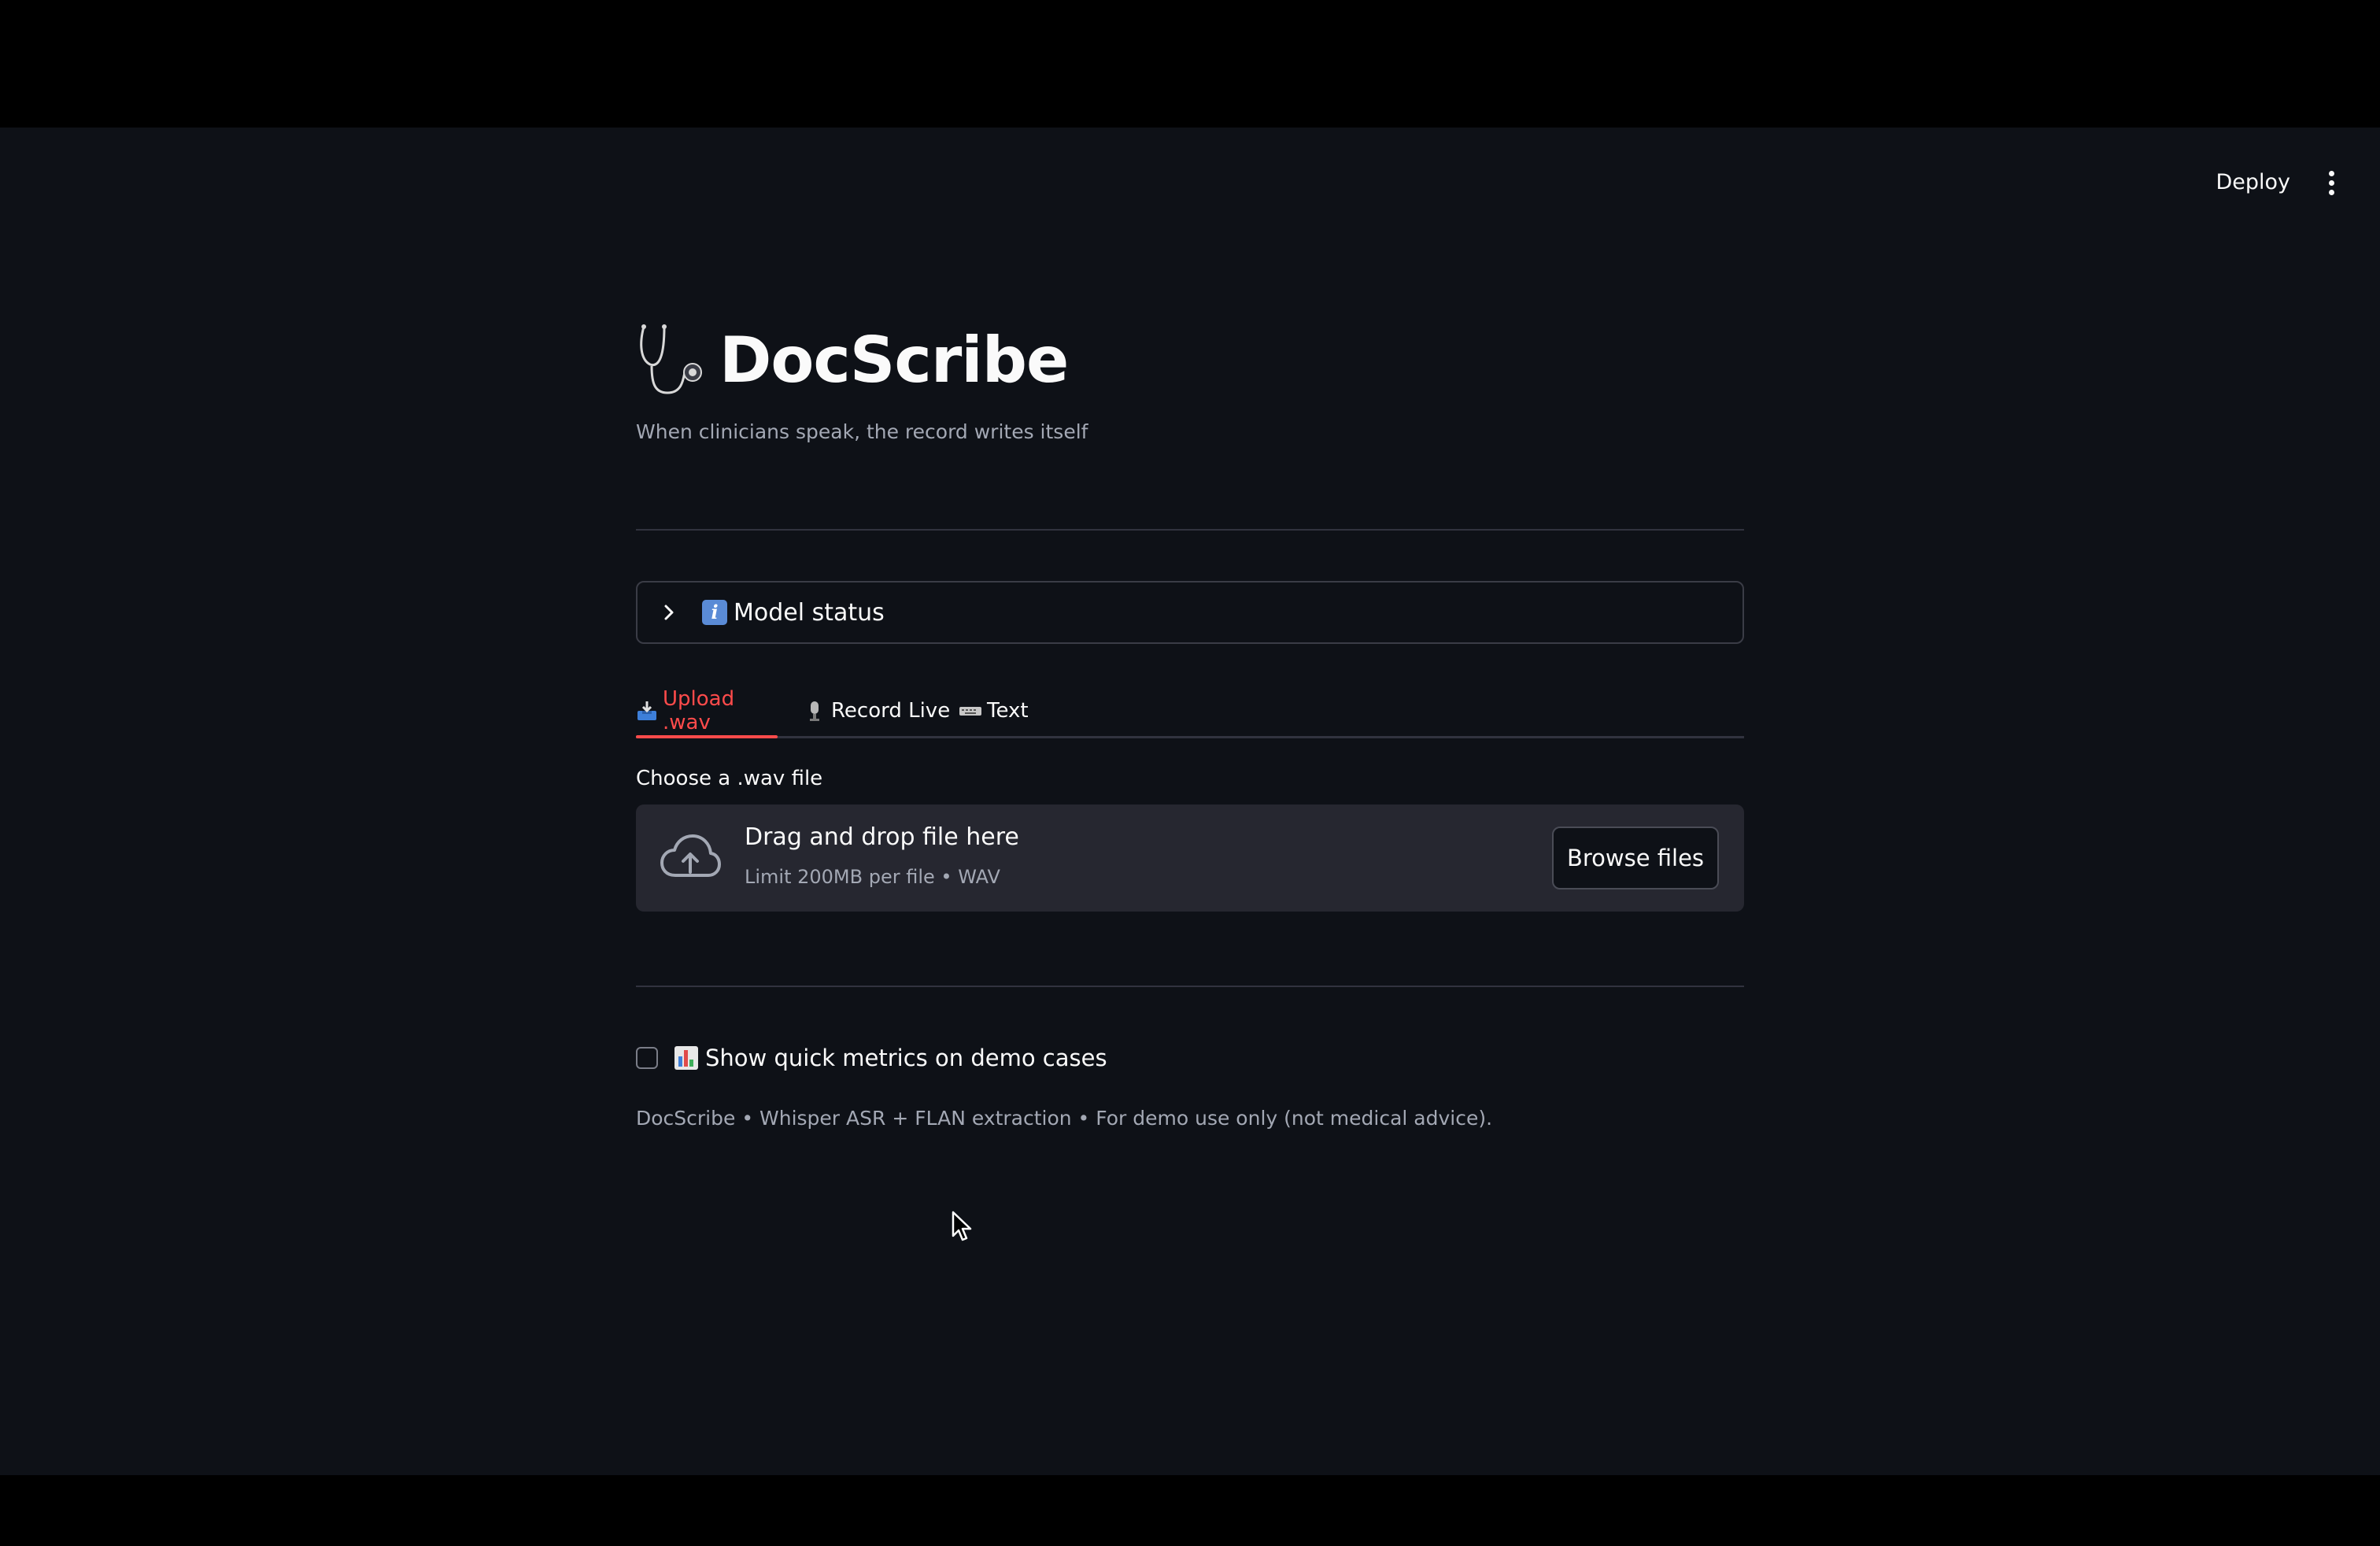 The height and width of the screenshot is (1546, 2380). I want to click on expander-label: Model status, so click(809, 612).